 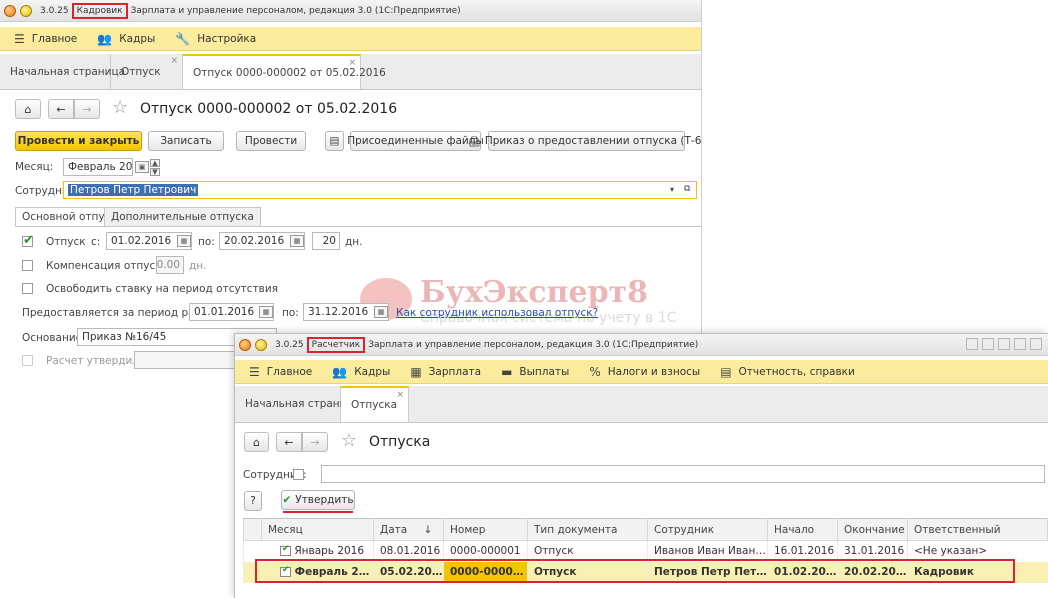 What do you see at coordinates (93, 361) in the screenshot?
I see `approved-label: Расчет утвердил` at bounding box center [93, 361].